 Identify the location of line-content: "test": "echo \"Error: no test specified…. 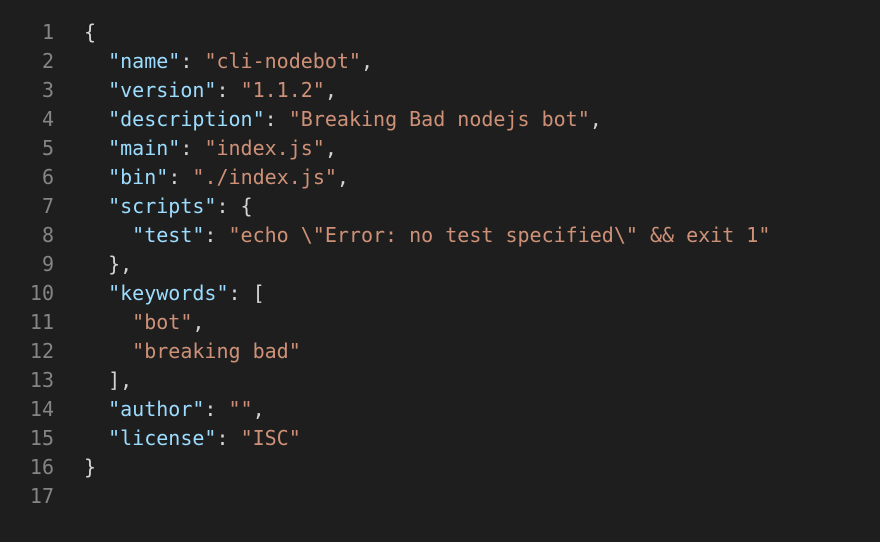
(412, 235).